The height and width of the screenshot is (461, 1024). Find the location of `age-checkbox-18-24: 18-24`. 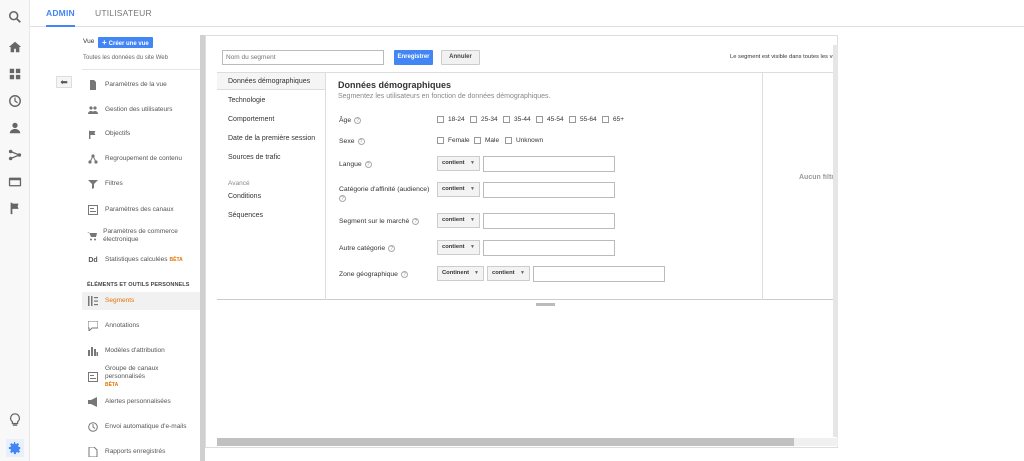

age-checkbox-18-24: 18-24 is located at coordinates (451, 119).